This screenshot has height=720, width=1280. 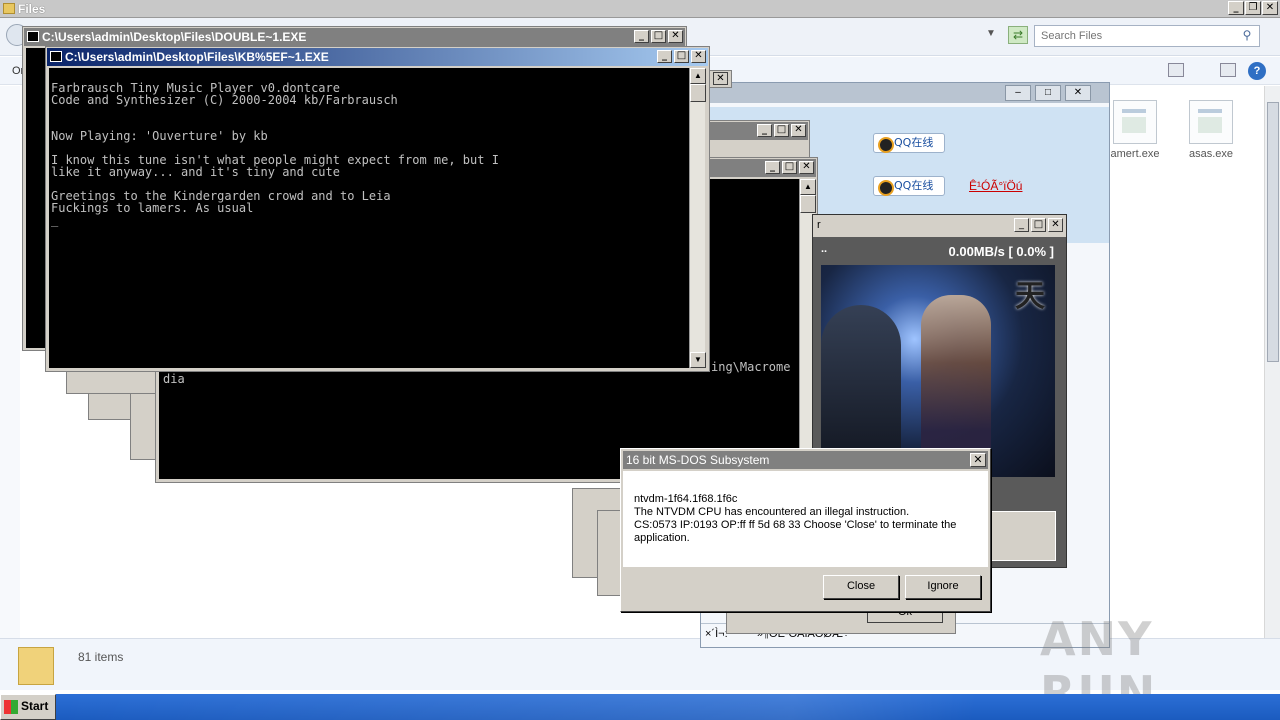 What do you see at coordinates (35, 706) in the screenshot?
I see `start-label: Start` at bounding box center [35, 706].